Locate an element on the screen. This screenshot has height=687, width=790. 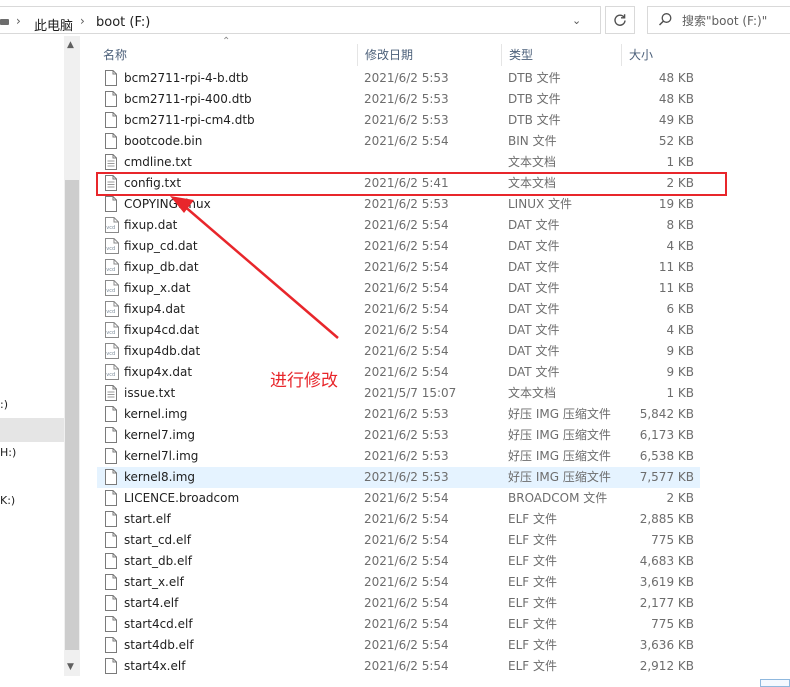
annotation-label: 进行修改 is located at coordinates (304, 381).